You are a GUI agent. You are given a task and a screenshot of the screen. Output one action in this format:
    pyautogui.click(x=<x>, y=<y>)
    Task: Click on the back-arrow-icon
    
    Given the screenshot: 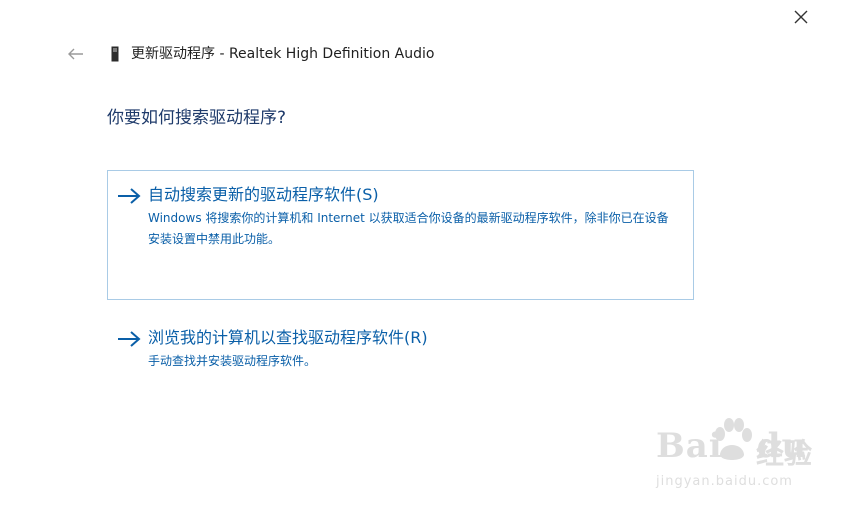 What is the action you would take?
    pyautogui.click(x=75, y=54)
    